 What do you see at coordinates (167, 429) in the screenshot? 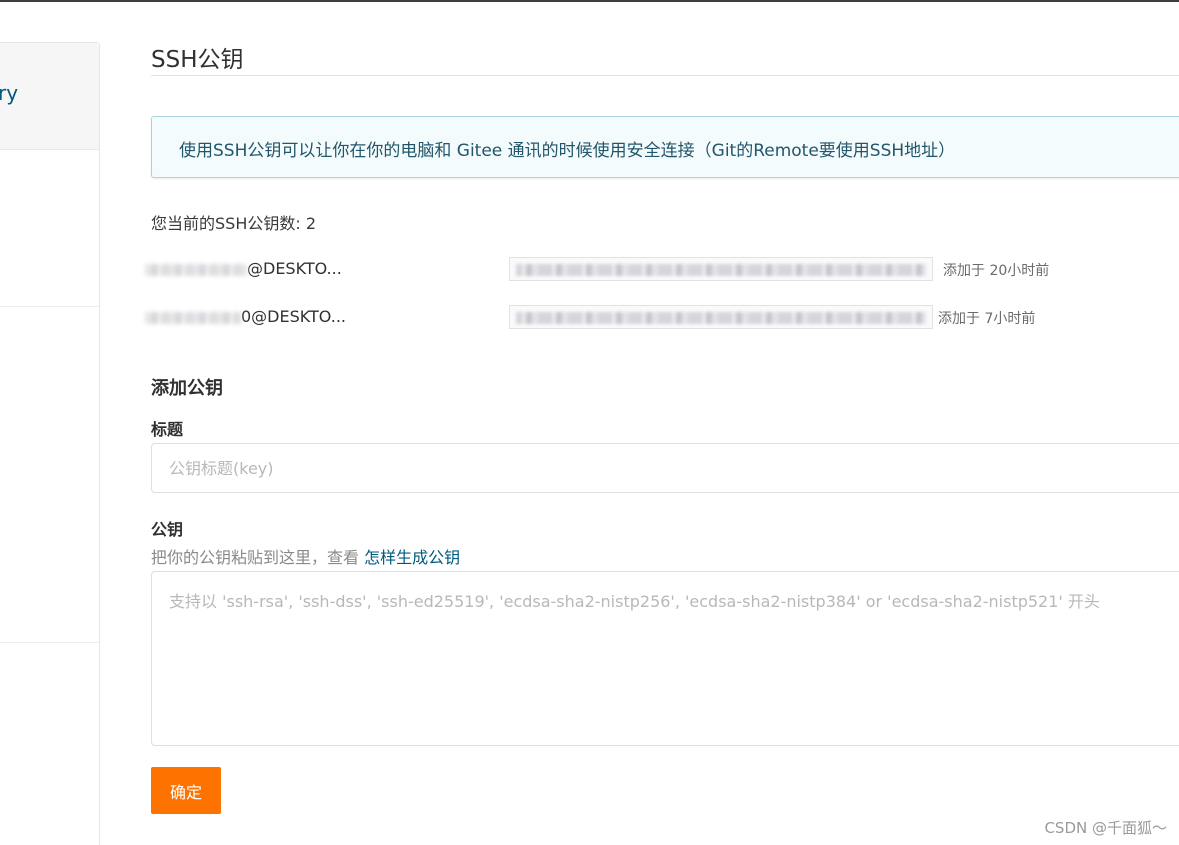
I see `title-field-label: 标题` at bounding box center [167, 429].